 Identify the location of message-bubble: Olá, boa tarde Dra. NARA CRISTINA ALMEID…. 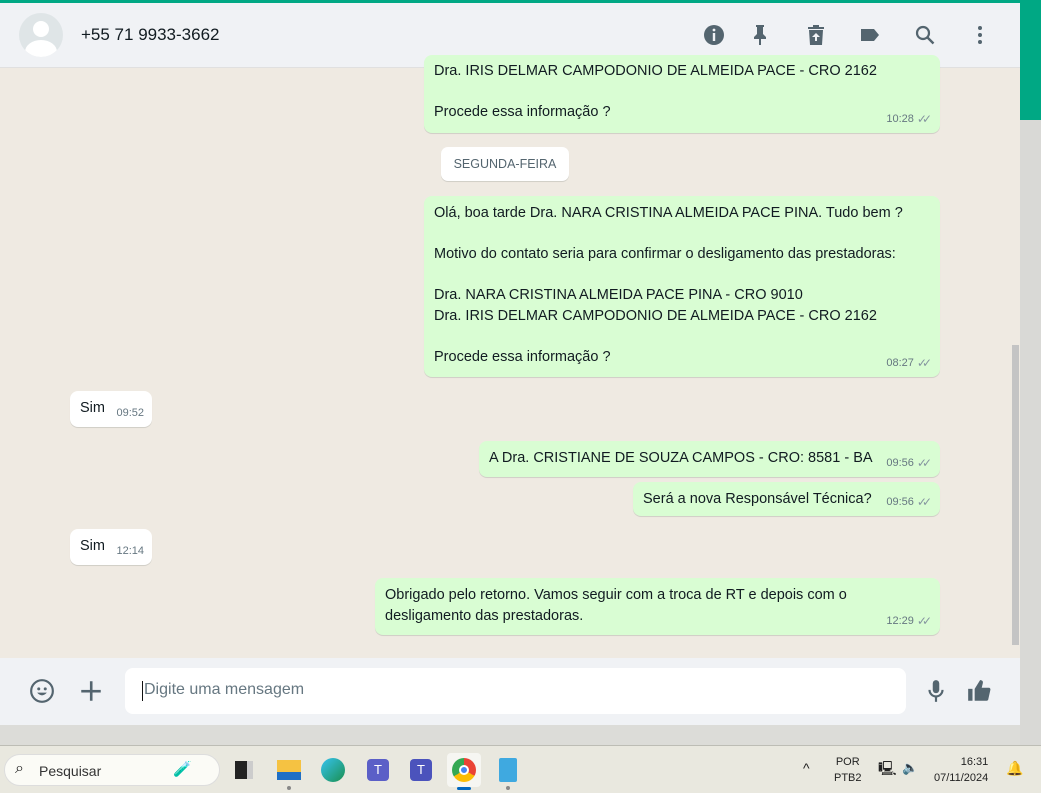
(682, 286).